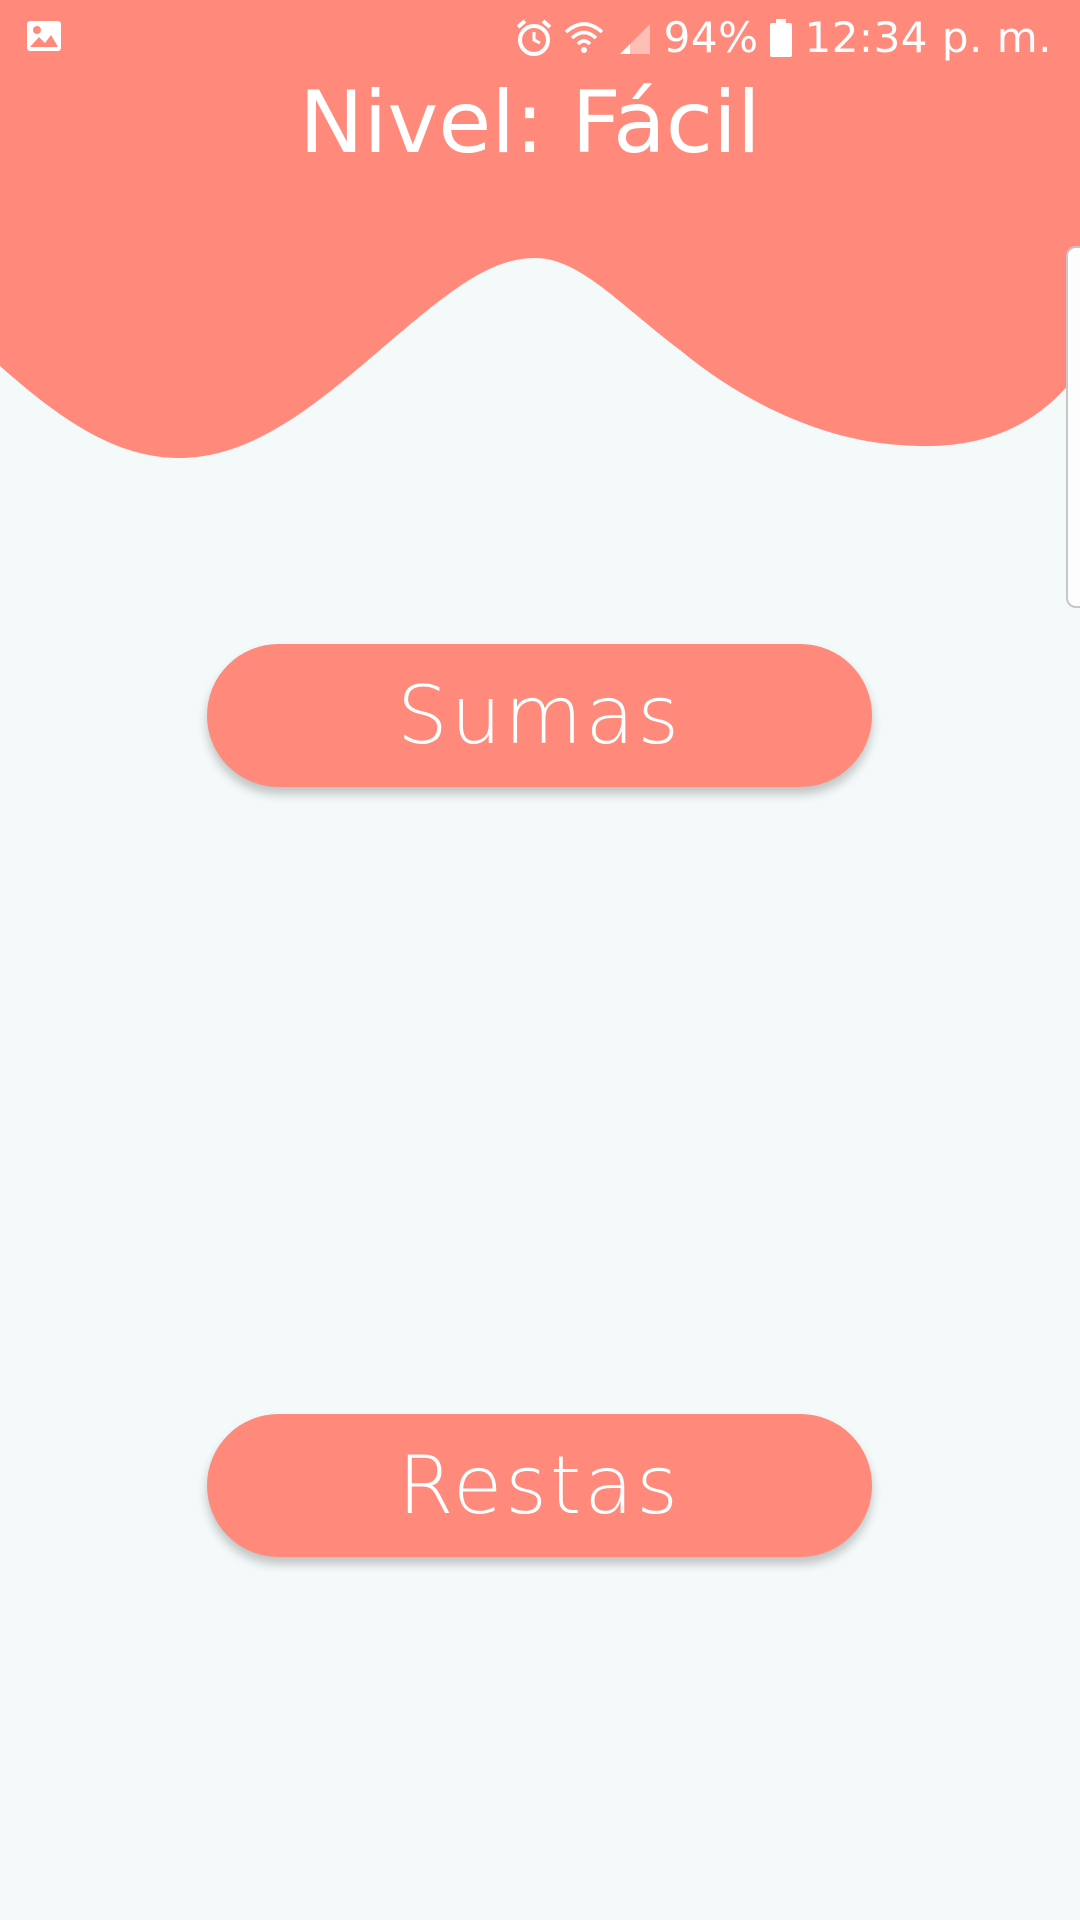 The image size is (1080, 1920). Describe the element at coordinates (44, 36) in the screenshot. I see `image-icon` at that location.